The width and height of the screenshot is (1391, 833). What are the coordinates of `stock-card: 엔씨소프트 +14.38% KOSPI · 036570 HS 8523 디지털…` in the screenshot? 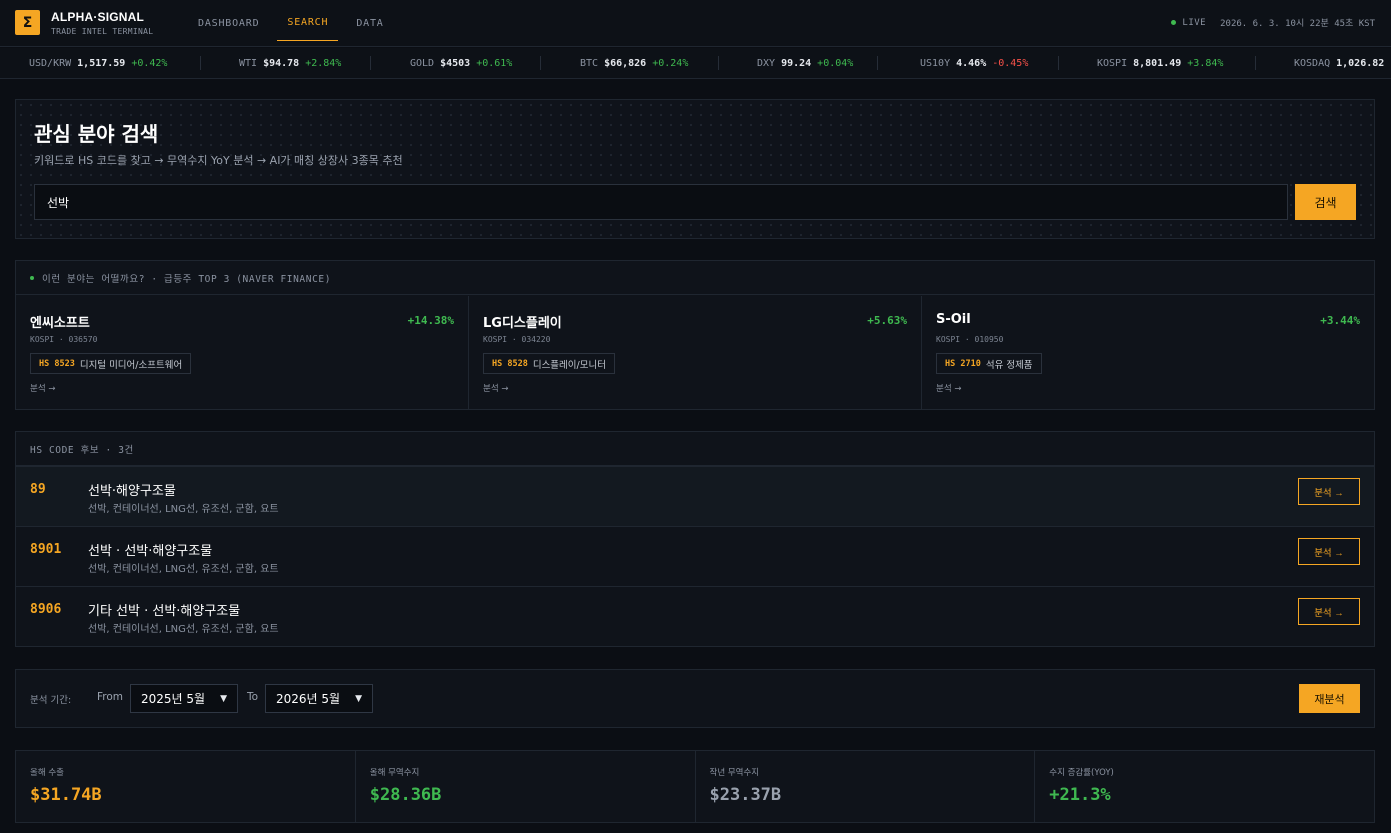 It's located at (242, 353).